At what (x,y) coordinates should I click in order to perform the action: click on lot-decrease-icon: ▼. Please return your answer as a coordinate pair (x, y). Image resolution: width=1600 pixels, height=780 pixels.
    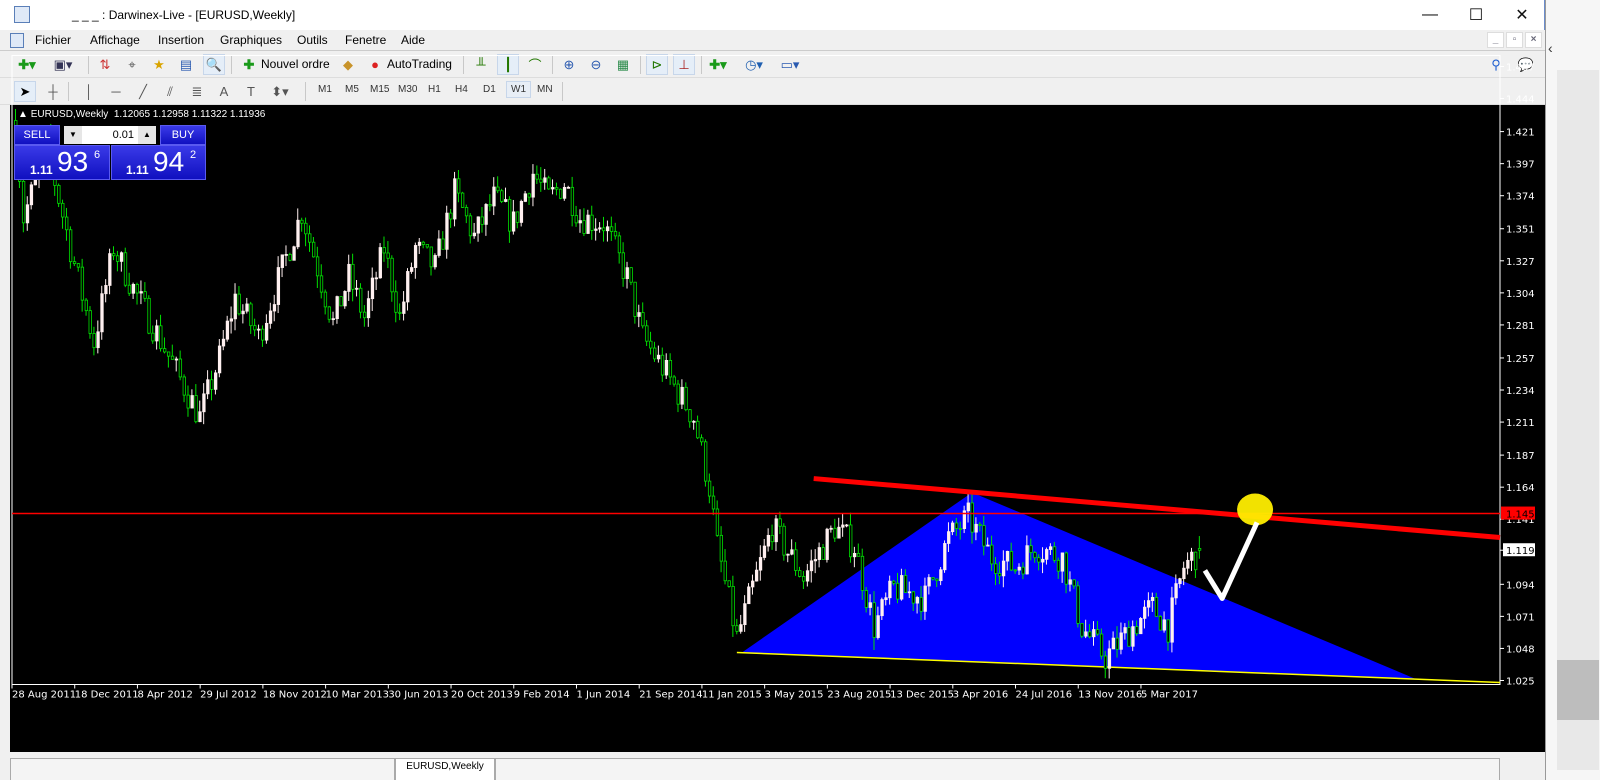
    Looking at the image, I should click on (73, 135).